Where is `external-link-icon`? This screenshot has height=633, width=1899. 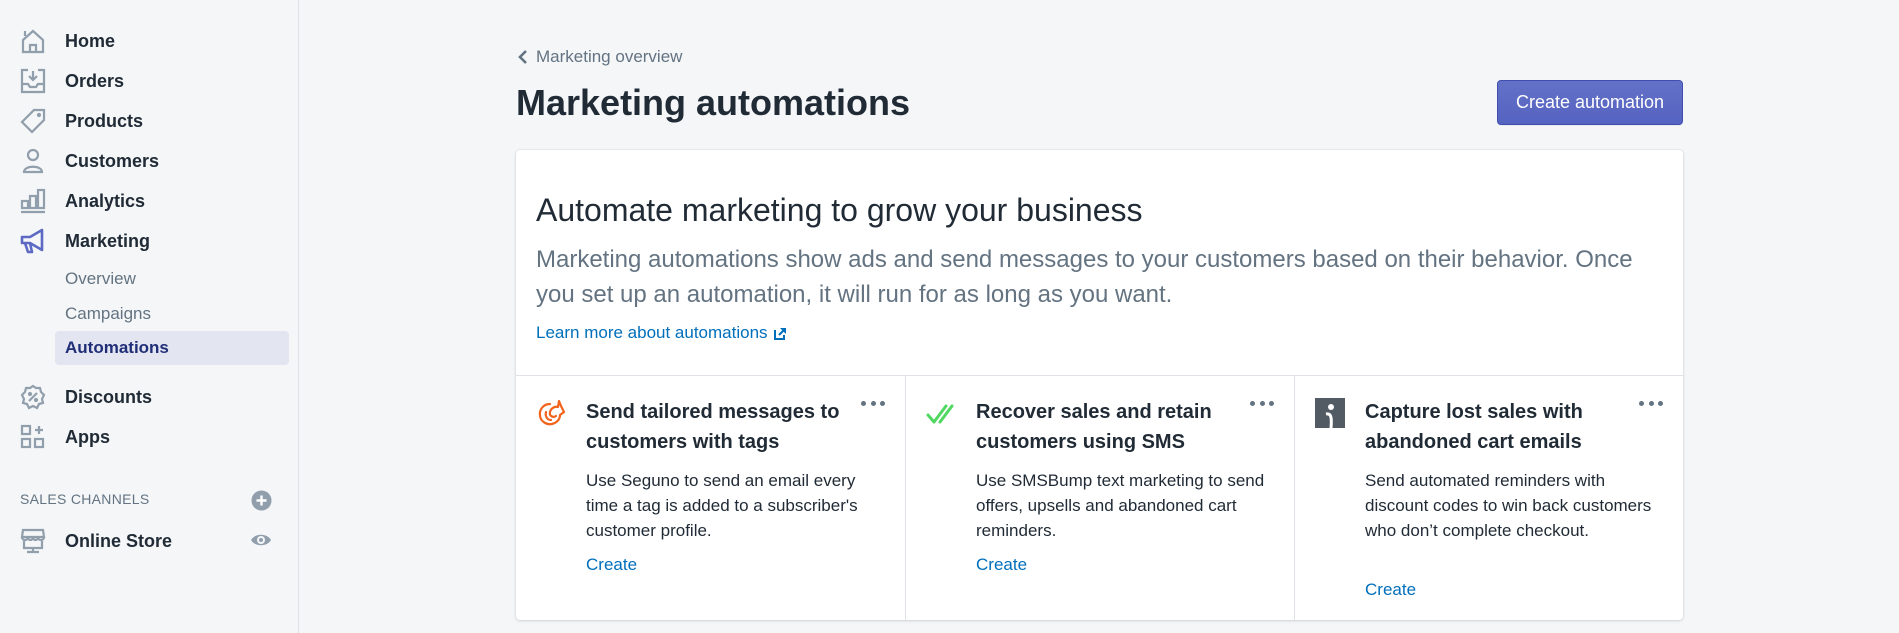 external-link-icon is located at coordinates (779, 333).